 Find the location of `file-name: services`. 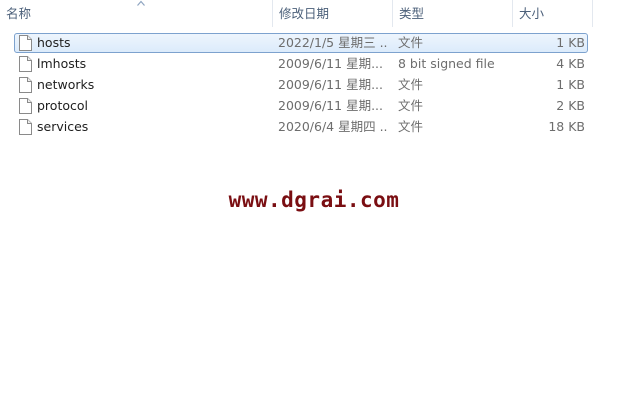

file-name: services is located at coordinates (63, 126).